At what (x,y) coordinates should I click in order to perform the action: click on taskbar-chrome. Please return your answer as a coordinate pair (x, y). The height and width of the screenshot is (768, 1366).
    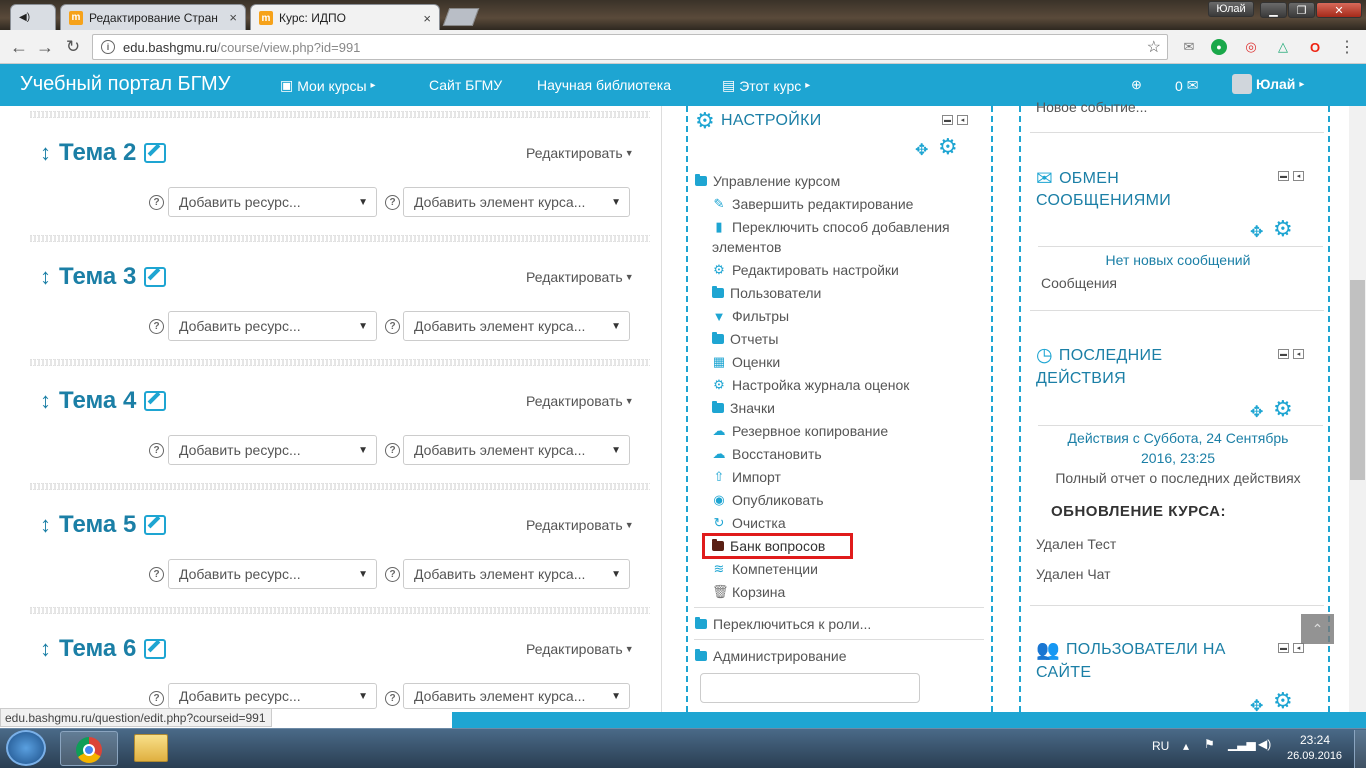
    Looking at the image, I should click on (89, 748).